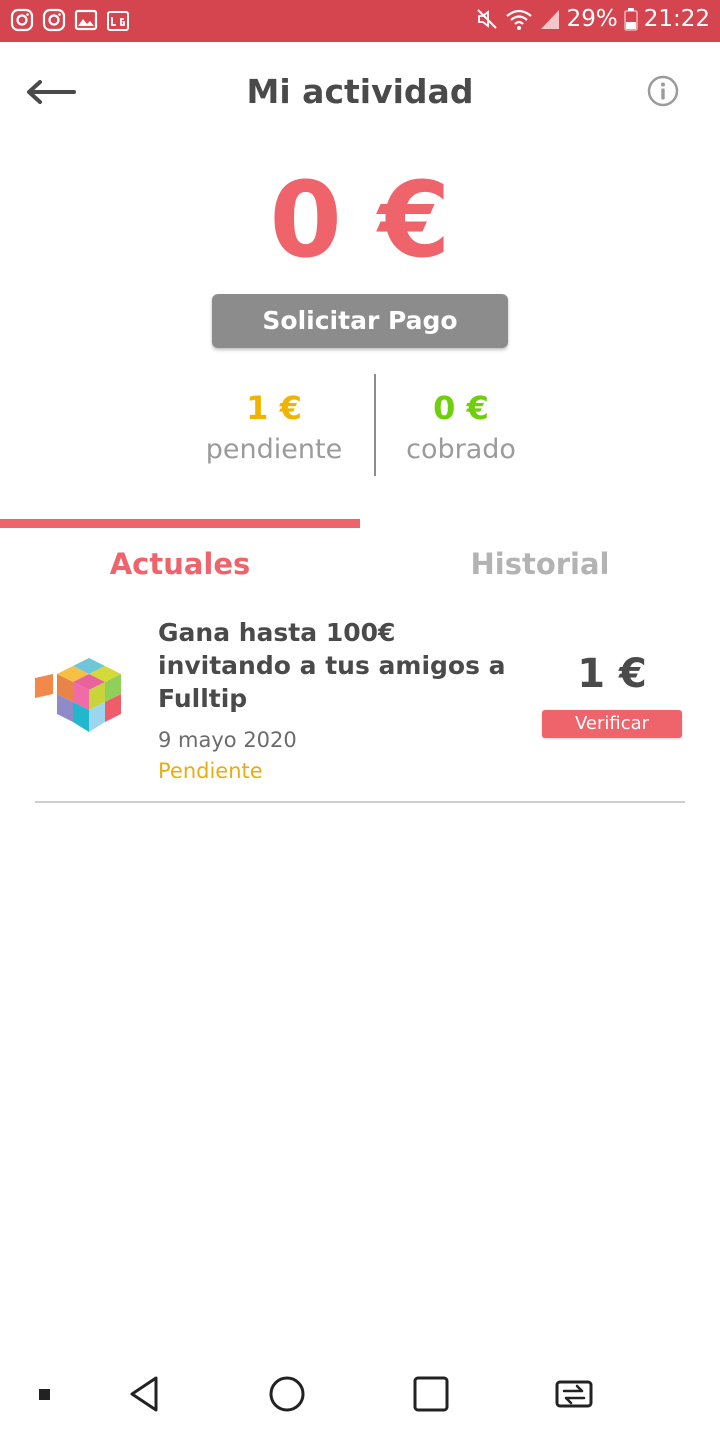 Image resolution: width=720 pixels, height=1440 pixels. What do you see at coordinates (210, 771) in the screenshot?
I see `item-status: Pendiente` at bounding box center [210, 771].